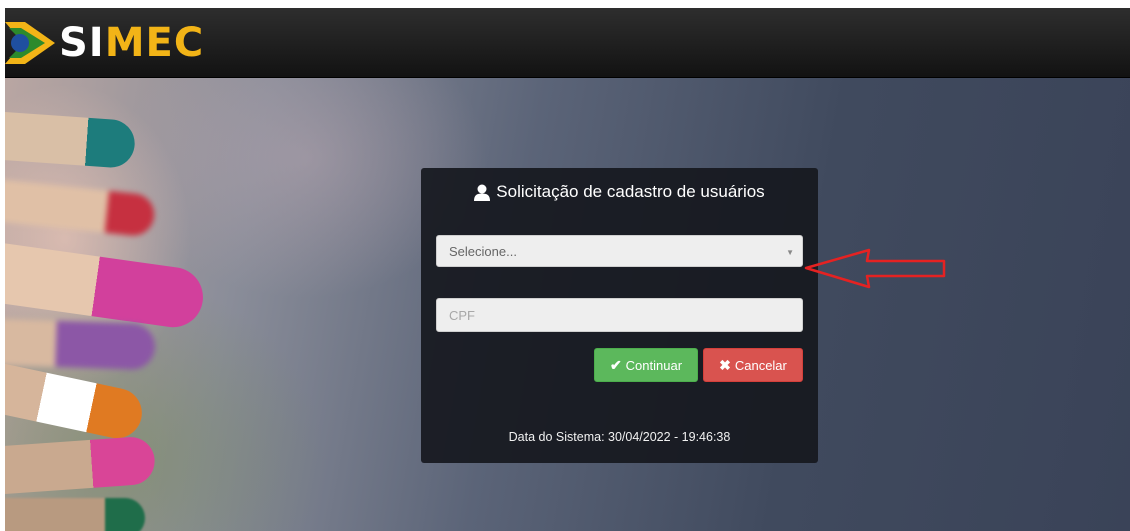 This screenshot has width=1130, height=531. I want to click on simec-logo: SIMEC, so click(104, 43).